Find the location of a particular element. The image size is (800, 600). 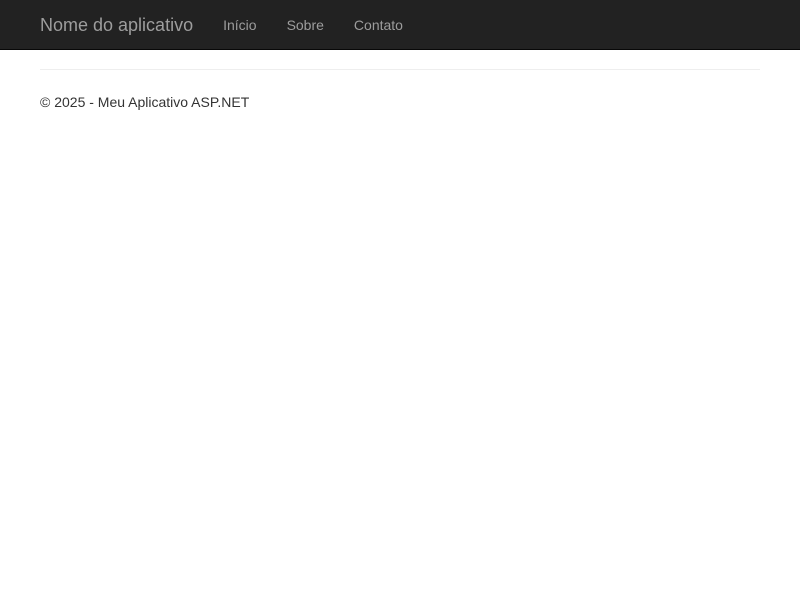

navbar-container: Nome do aplicativo Início Sobre Contato is located at coordinates (400, 25).